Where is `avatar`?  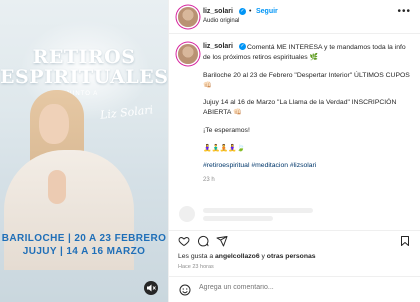 avatar is located at coordinates (188, 17).